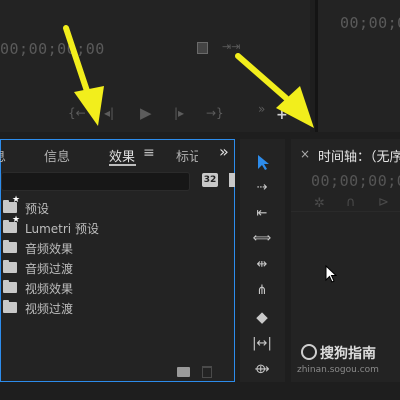  What do you see at coordinates (83, 75) in the screenshot?
I see `annotation-arrow-left-icon` at bounding box center [83, 75].